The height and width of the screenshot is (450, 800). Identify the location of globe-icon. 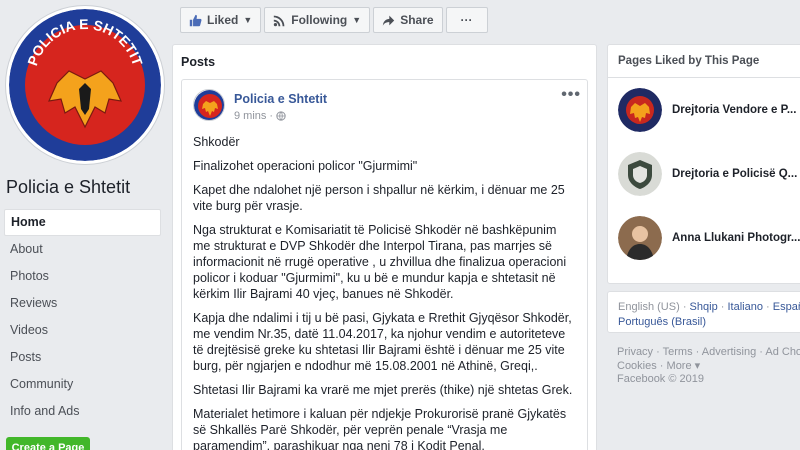
(281, 116).